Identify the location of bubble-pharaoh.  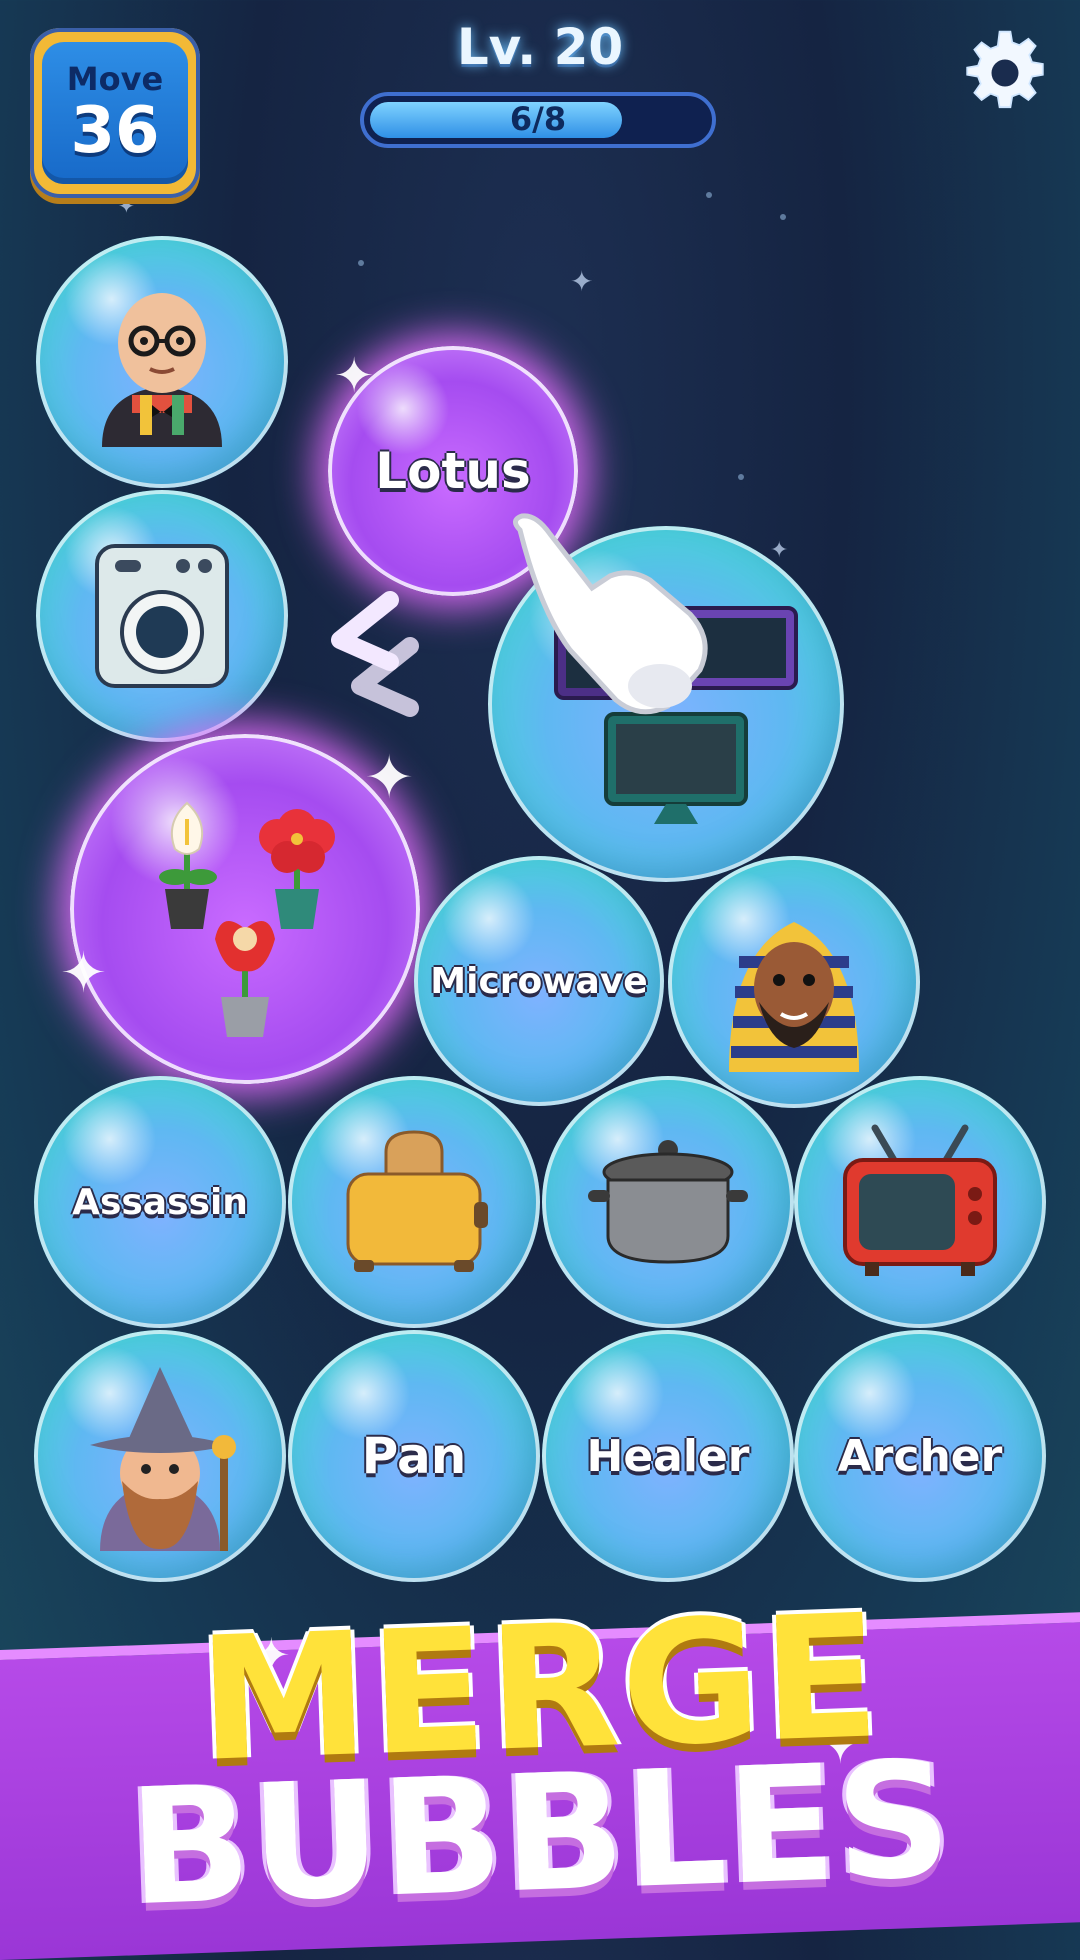
(794, 982).